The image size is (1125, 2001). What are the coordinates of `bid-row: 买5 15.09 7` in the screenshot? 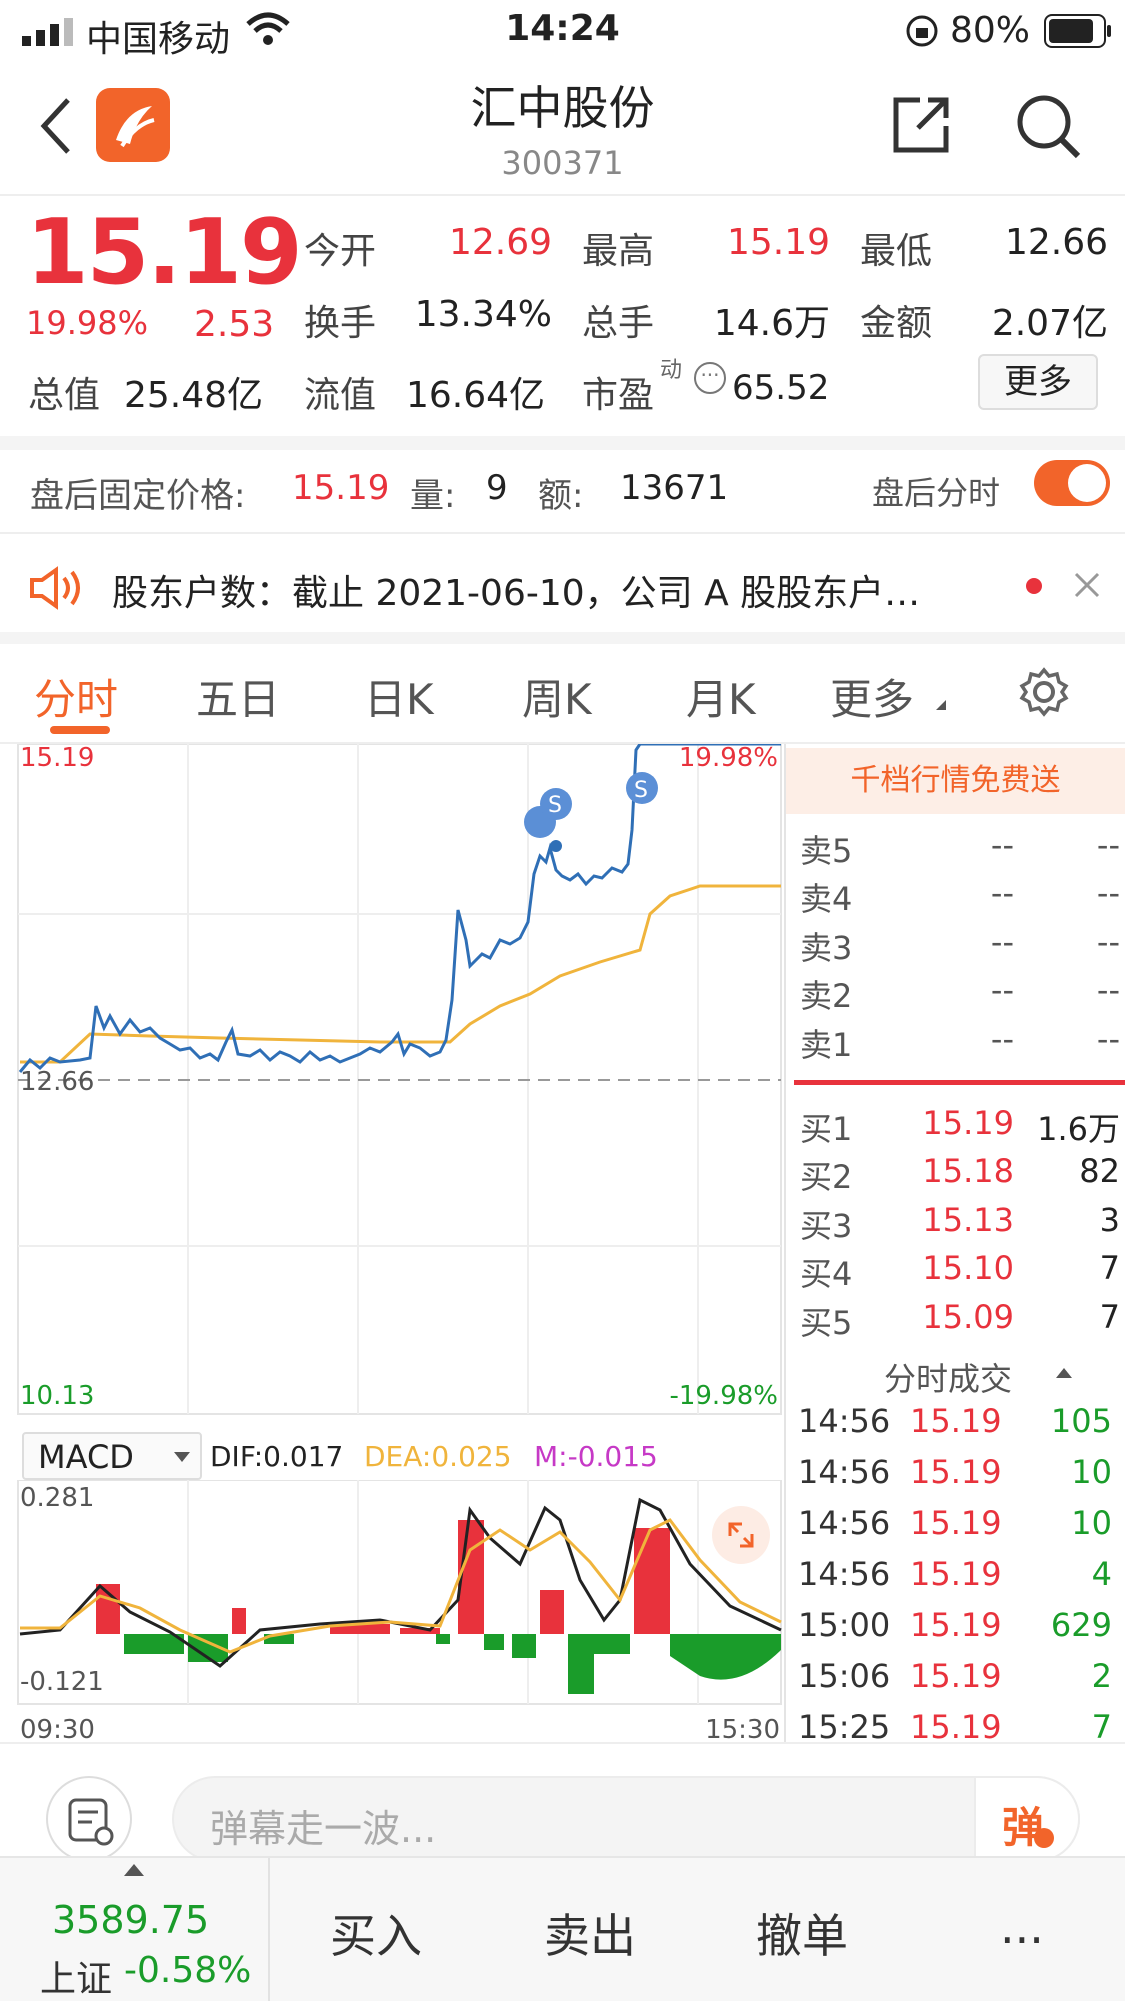 It's located at (960, 1322).